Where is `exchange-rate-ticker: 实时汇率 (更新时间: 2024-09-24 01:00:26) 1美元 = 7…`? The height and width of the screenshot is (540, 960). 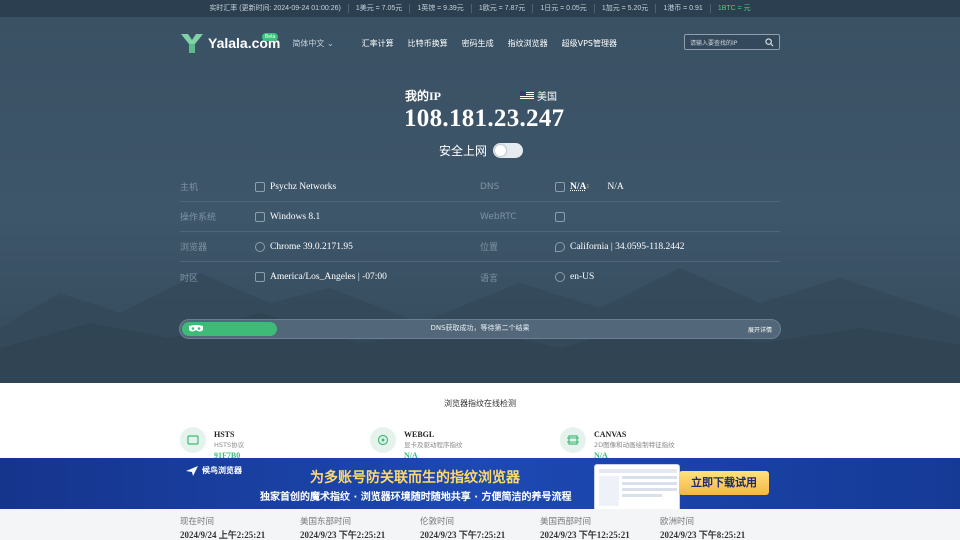 exchange-rate-ticker: 实时汇率 (更新时间: 2024-09-24 01:00:26) 1美元 = 7… is located at coordinates (480, 8).